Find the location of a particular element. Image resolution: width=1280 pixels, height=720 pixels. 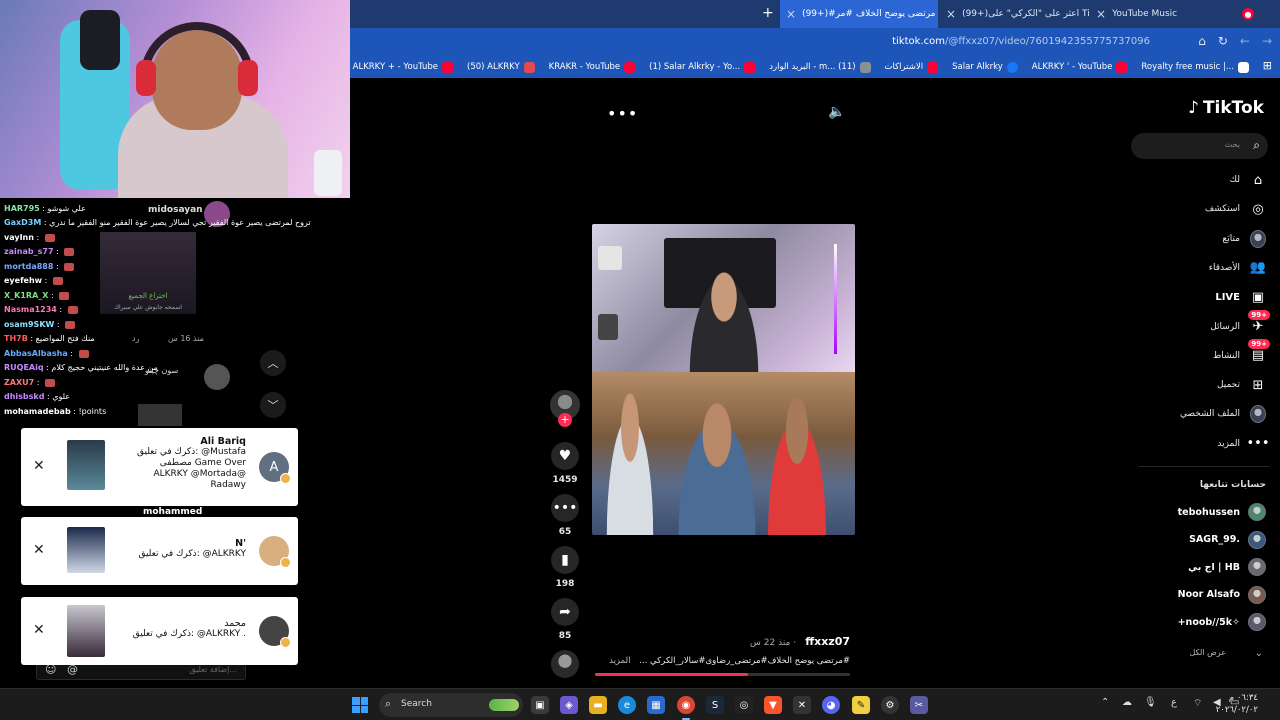

snipping-icon: ✂ is located at coordinates (919, 705).